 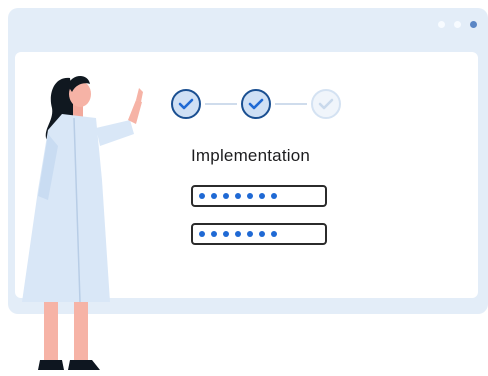 I want to click on step-3-pending, so click(x=326, y=104).